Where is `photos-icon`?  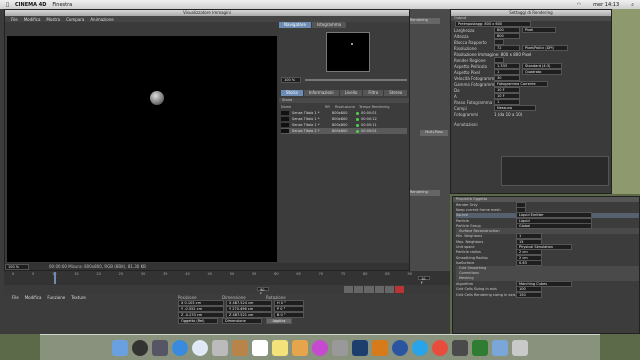
photos-icon is located at coordinates (300, 347).